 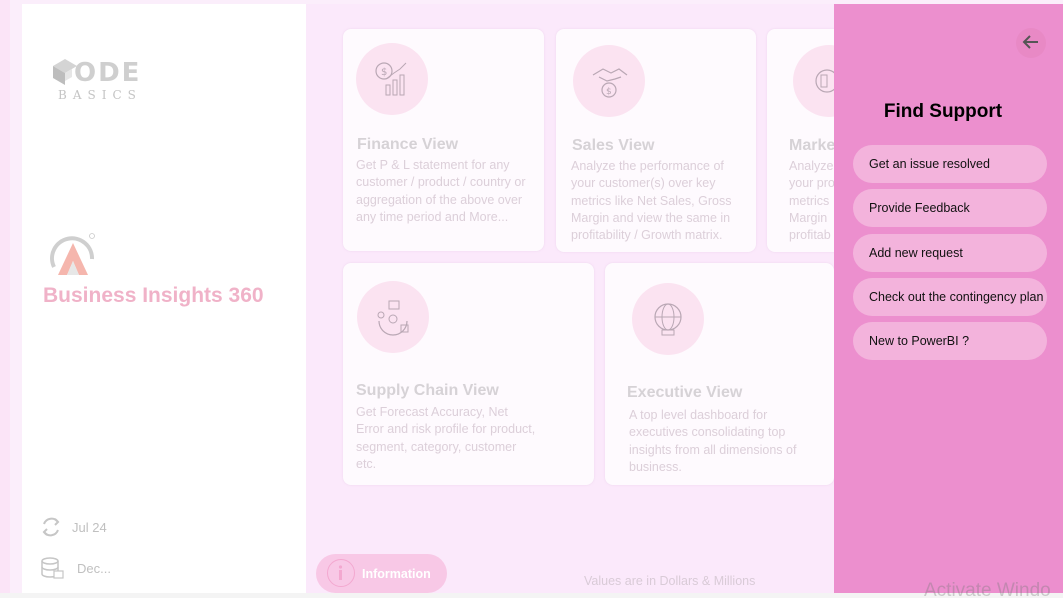 What do you see at coordinates (108, 73) in the screenshot?
I see `logo-word: ODE` at bounding box center [108, 73].